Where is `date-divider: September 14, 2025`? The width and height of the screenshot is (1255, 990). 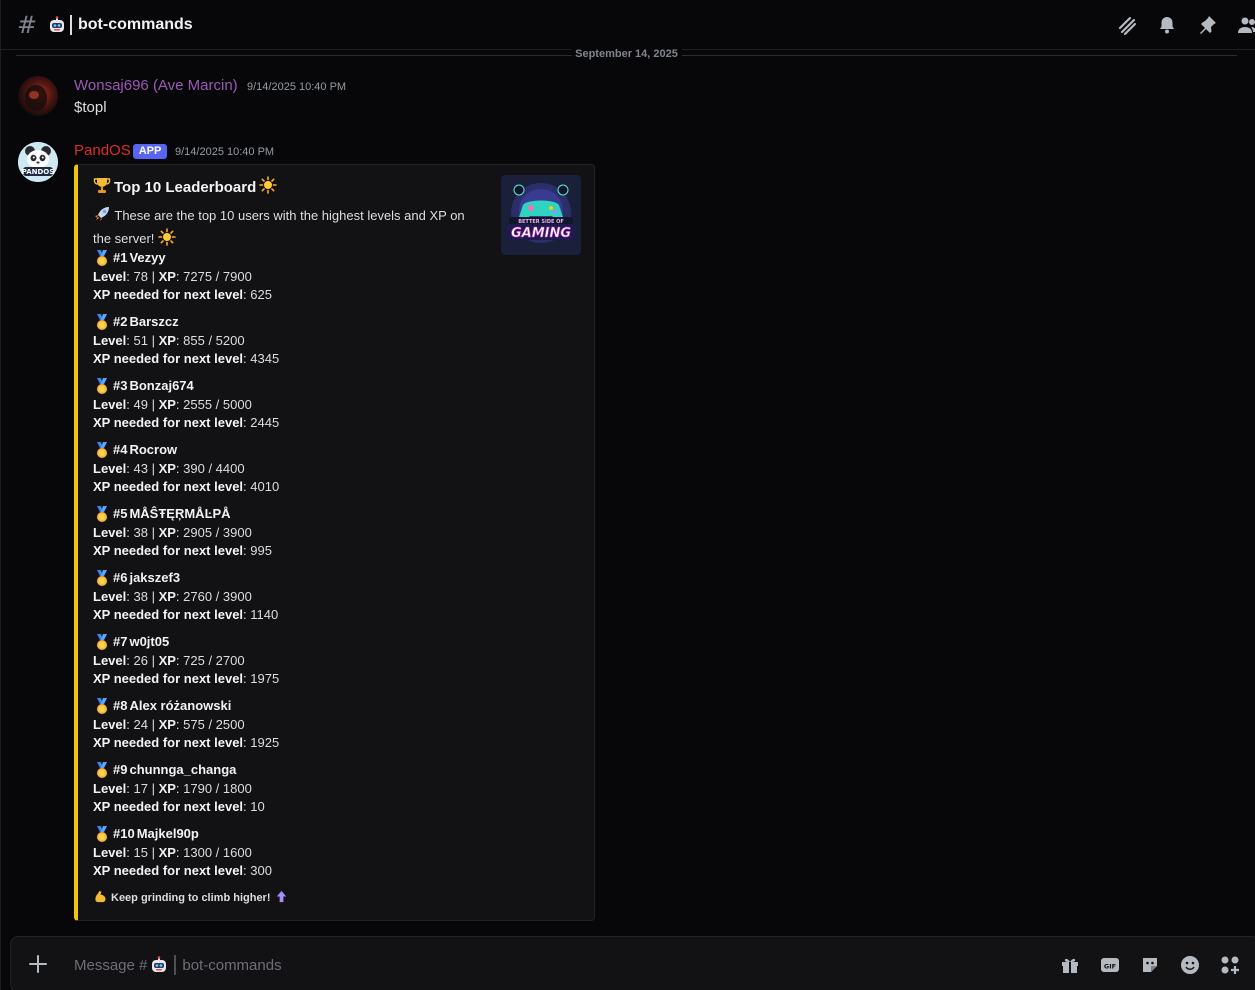
date-divider: September 14, 2025 is located at coordinates (626, 55).